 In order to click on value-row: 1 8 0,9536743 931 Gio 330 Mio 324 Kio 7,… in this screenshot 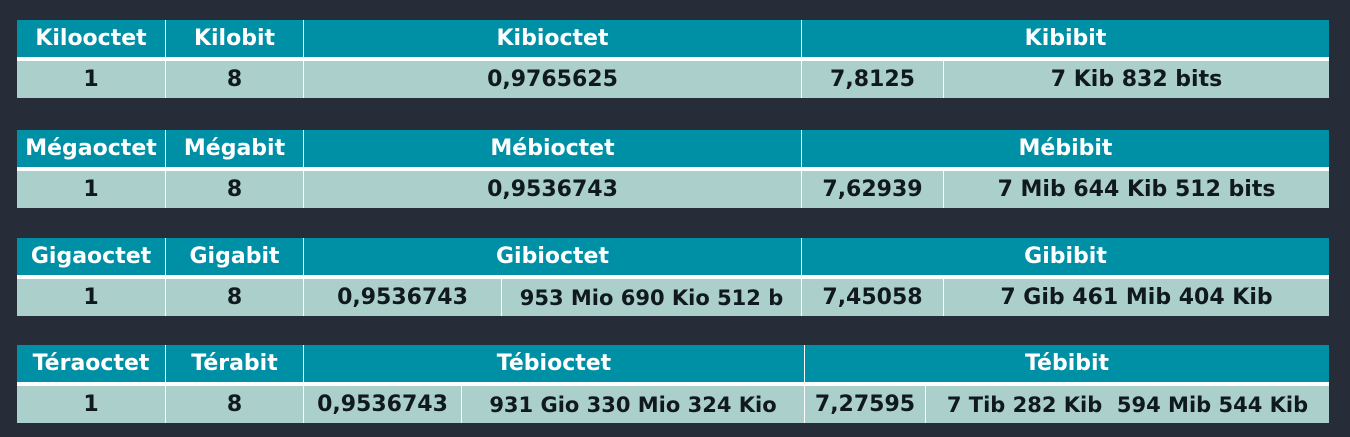, I will do `click(673, 404)`.